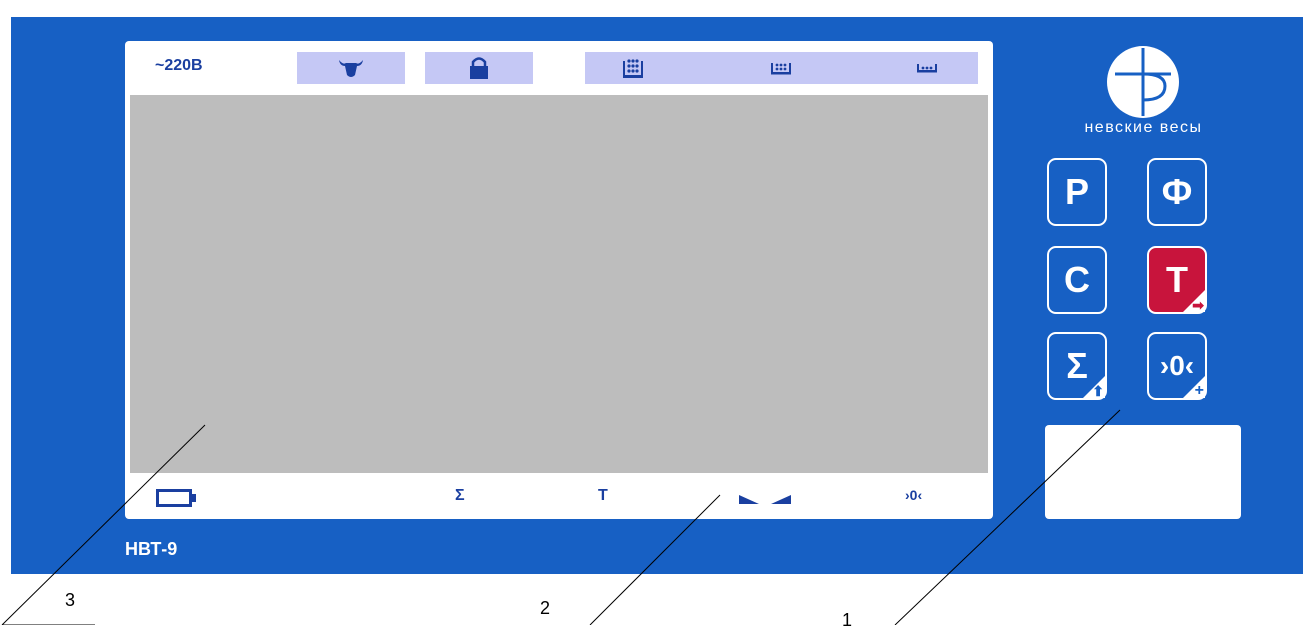  What do you see at coordinates (545, 608) in the screenshot?
I see `callout-2: 2` at bounding box center [545, 608].